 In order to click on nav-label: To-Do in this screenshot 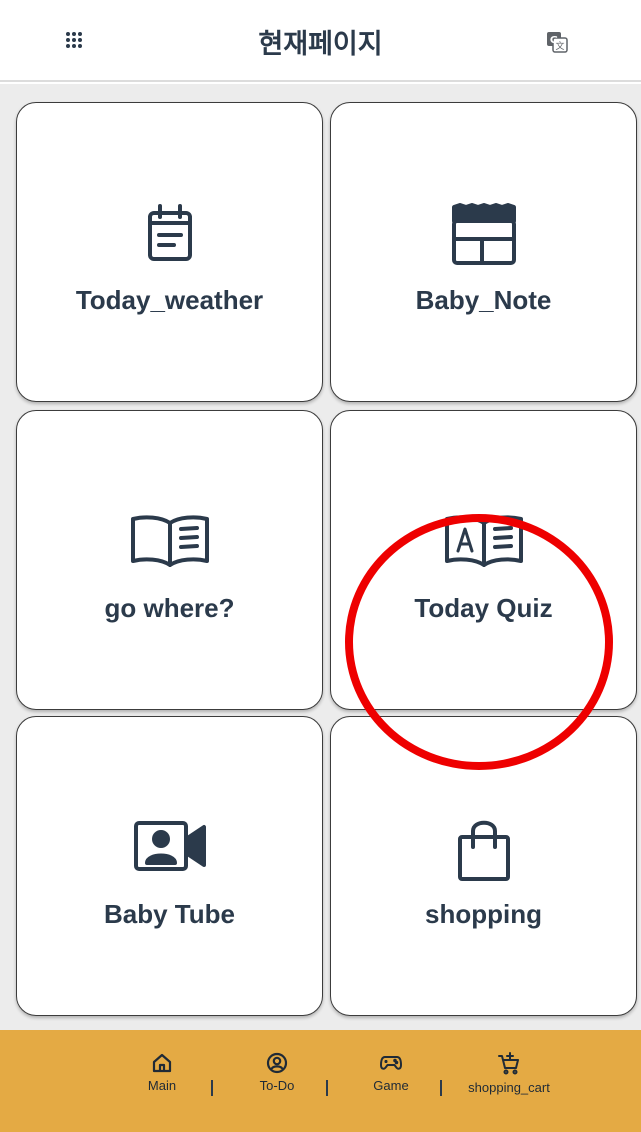, I will do `click(277, 1085)`.